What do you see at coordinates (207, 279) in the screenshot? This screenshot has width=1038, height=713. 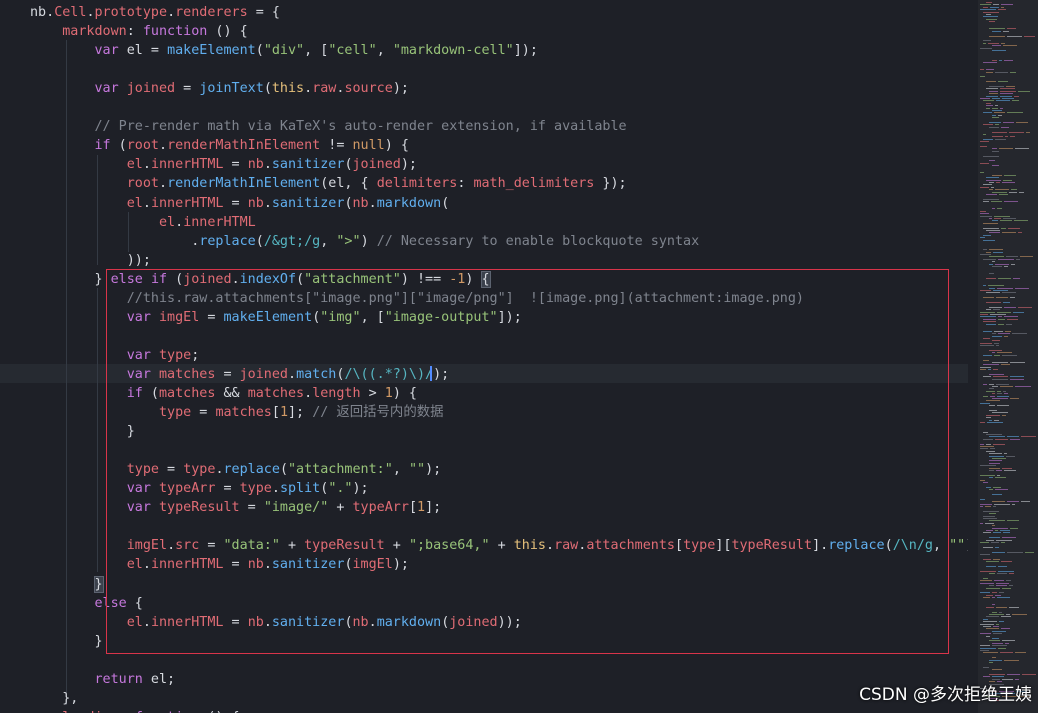 I see `code-token: joined` at bounding box center [207, 279].